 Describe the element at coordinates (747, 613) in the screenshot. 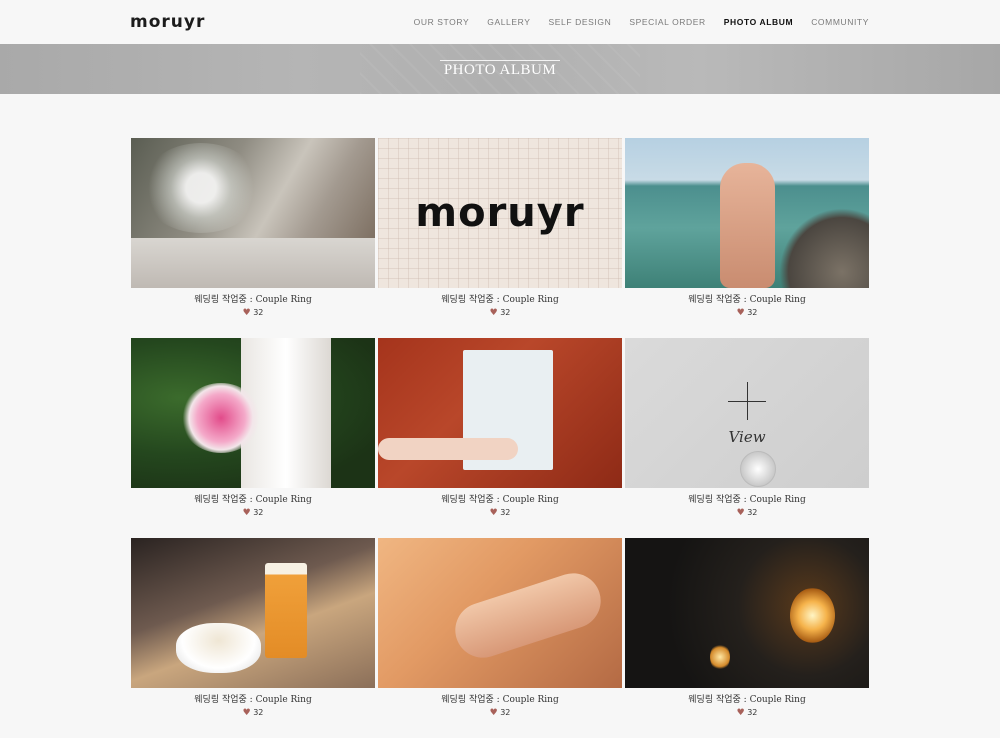

I see `album-photo-edison-bulbs` at that location.